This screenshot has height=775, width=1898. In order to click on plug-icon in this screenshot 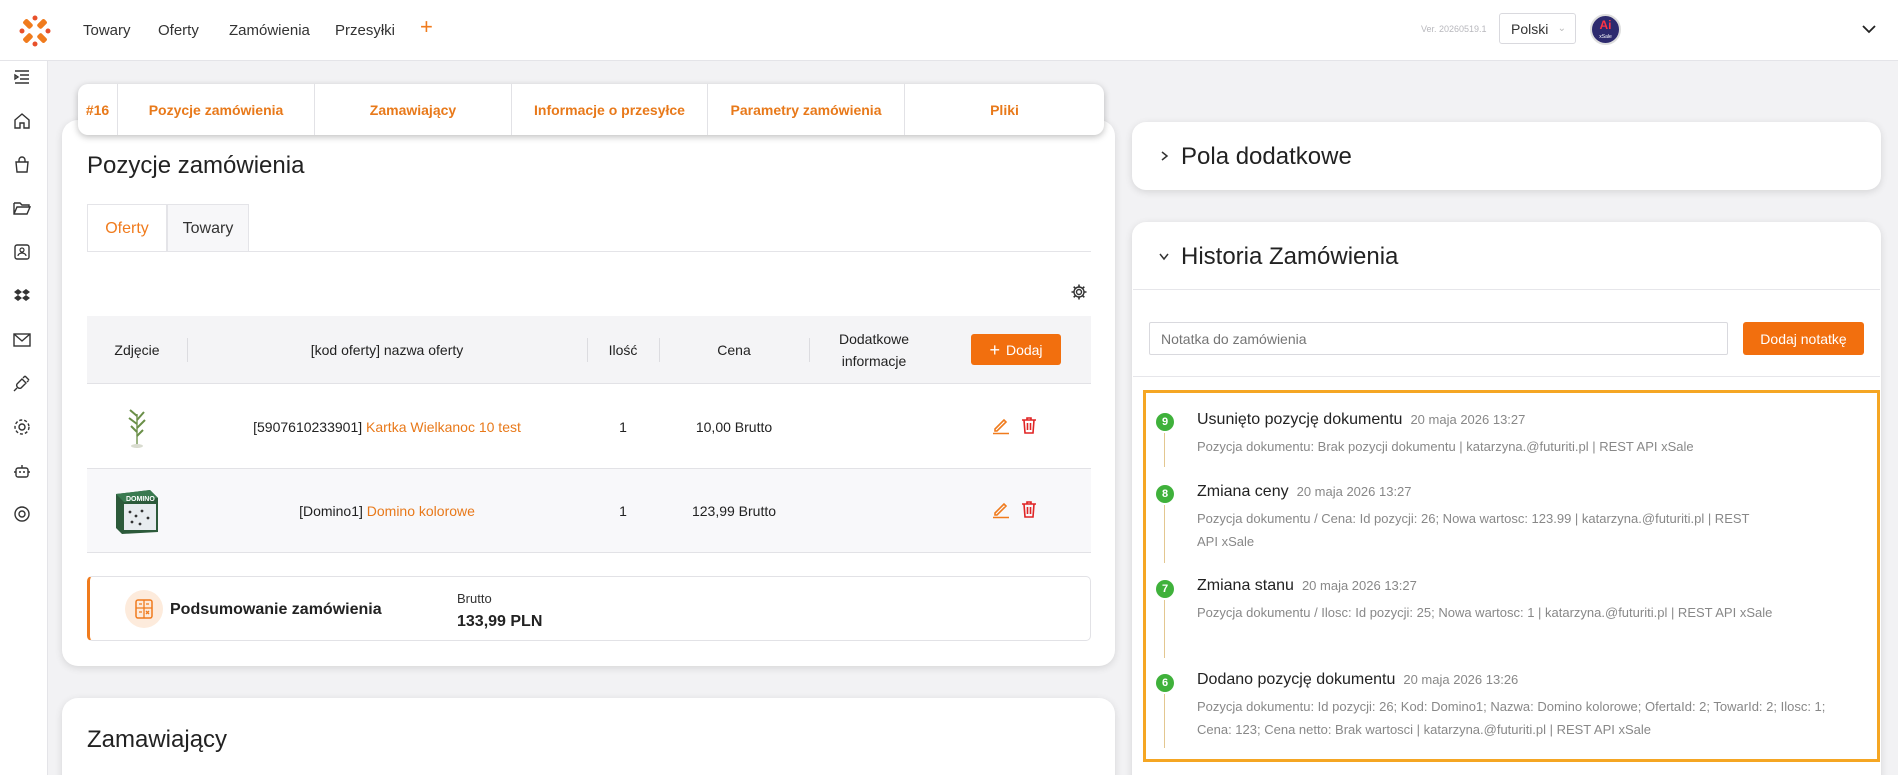, I will do `click(22, 383)`.